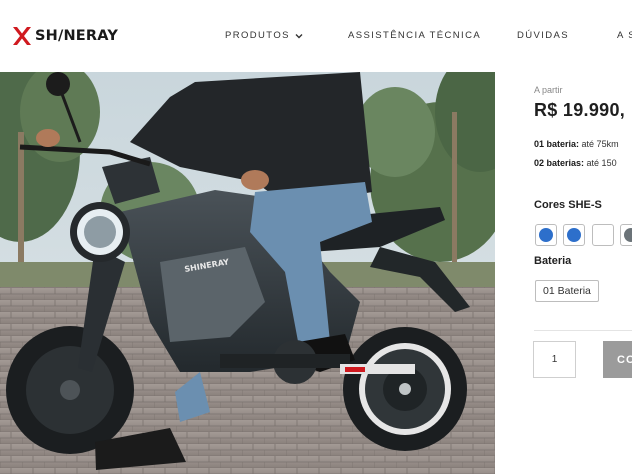  What do you see at coordinates (580, 110) in the screenshot?
I see `product-price: R$ 19.990,` at bounding box center [580, 110].